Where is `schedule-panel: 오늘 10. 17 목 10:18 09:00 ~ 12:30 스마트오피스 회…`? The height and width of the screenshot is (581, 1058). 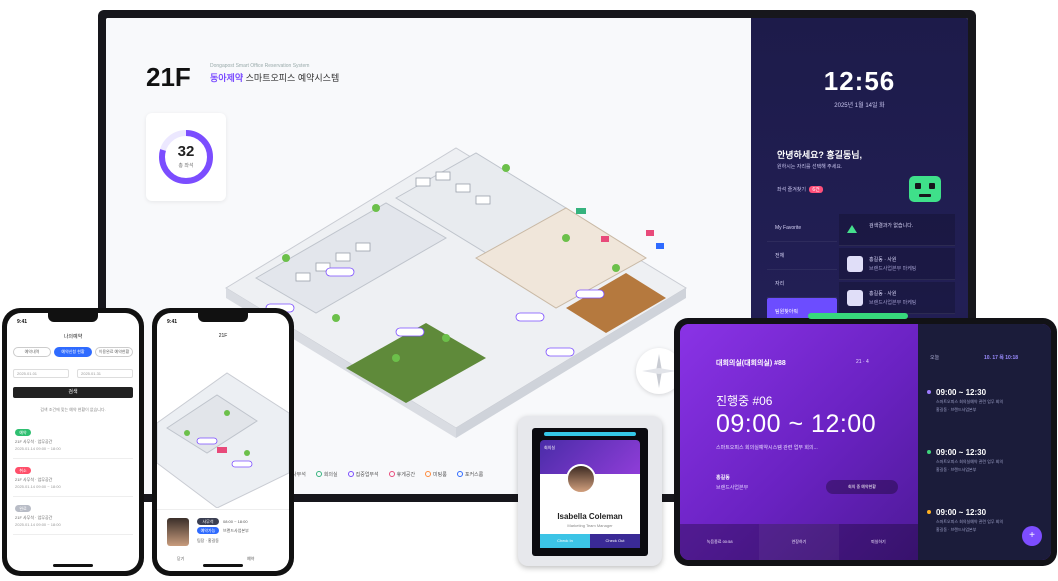
schedule-panel: 오늘 10. 17 목 10:18 09:00 ~ 12:30 스마트오피스 회… is located at coordinates (984, 442).